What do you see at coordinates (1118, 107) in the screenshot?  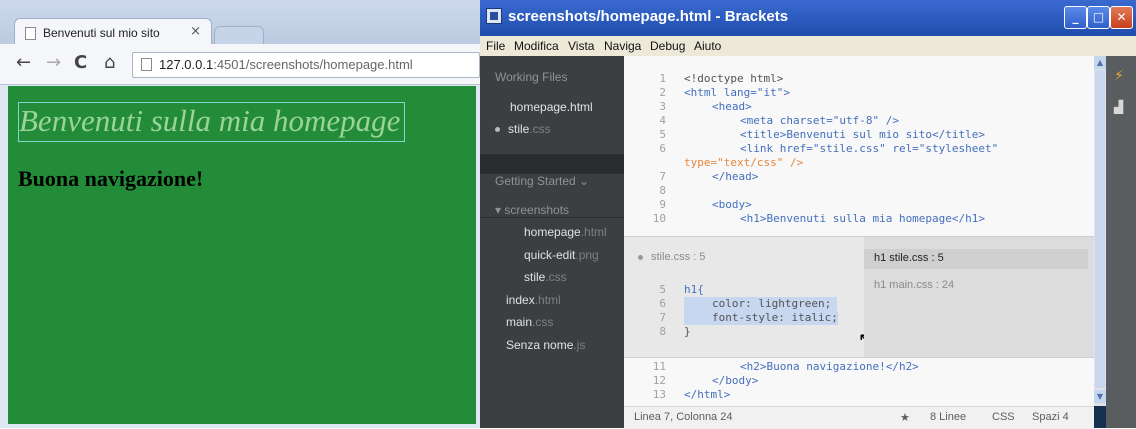 I see `extension-manager-icon: ▟` at bounding box center [1118, 107].